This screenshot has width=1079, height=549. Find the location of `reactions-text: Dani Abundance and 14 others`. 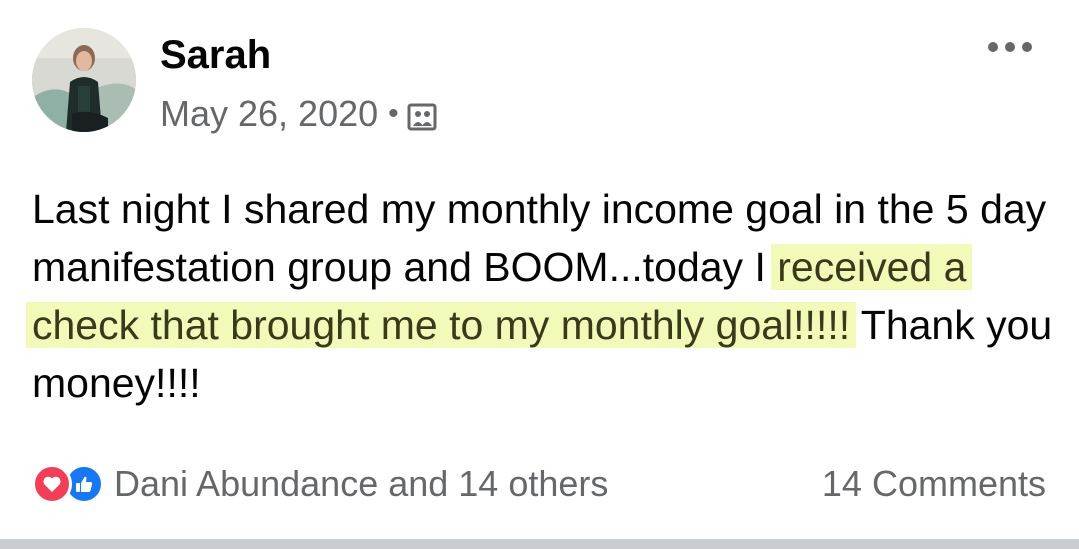

reactions-text: Dani Abundance and 14 others is located at coordinates (361, 483).